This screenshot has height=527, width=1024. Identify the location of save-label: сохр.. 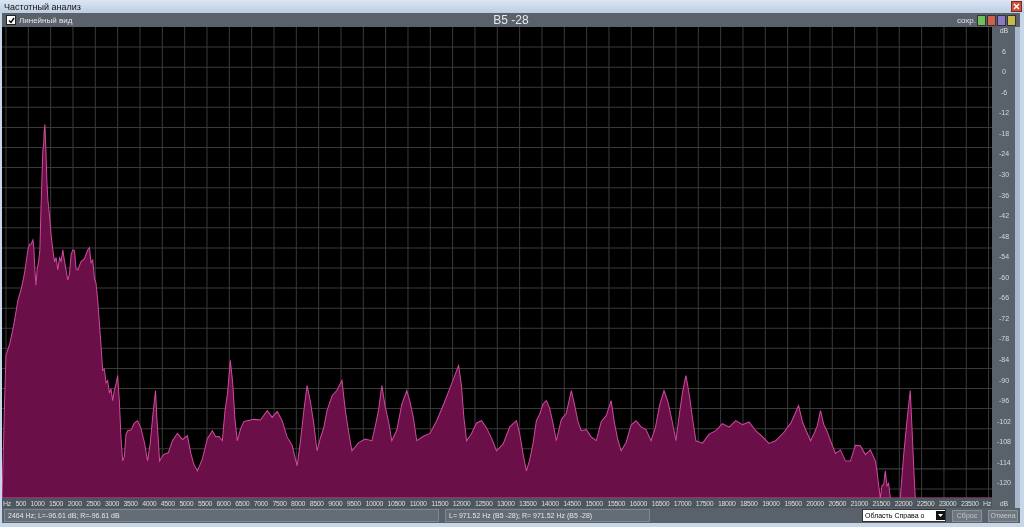
(966, 20).